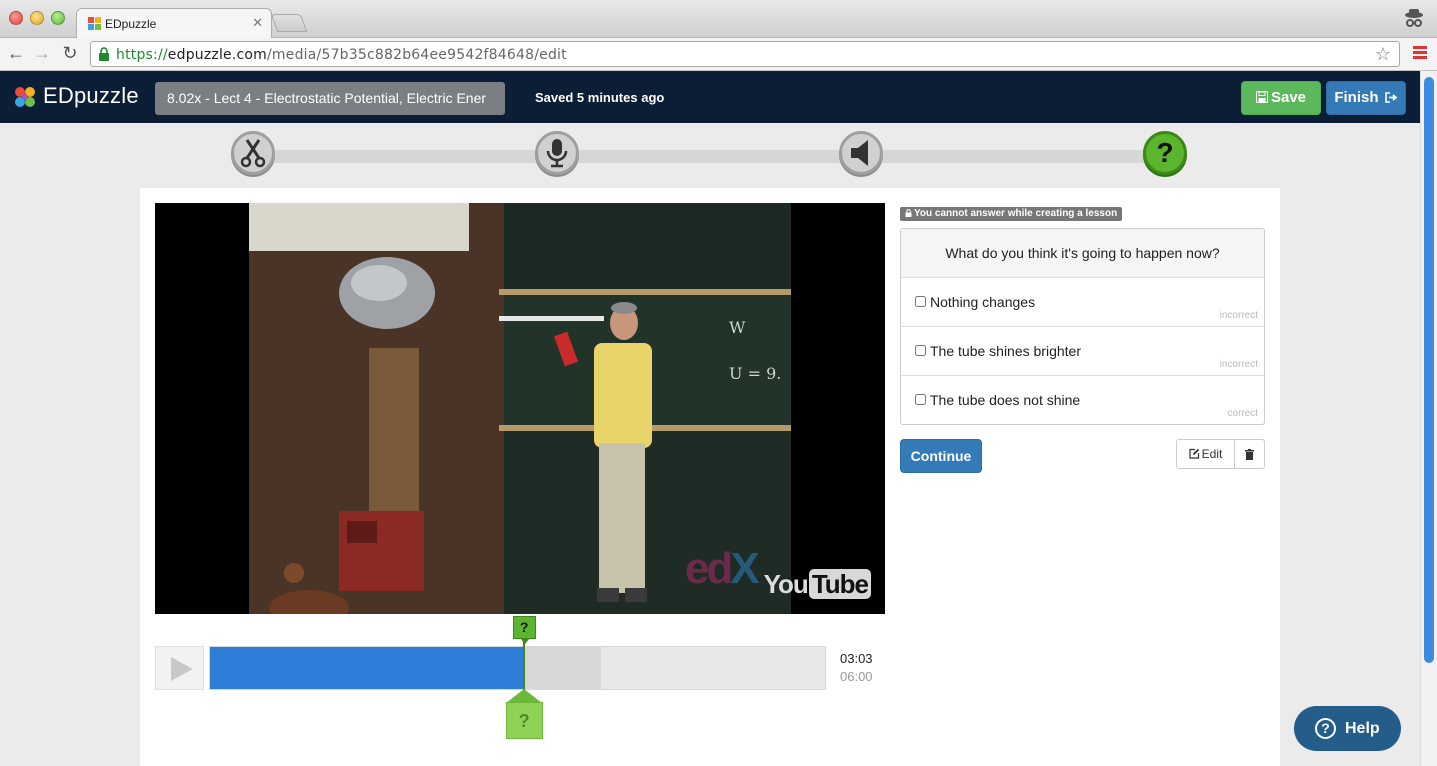 Image resolution: width=1437 pixels, height=766 pixels. What do you see at coordinates (70, 53) in the screenshot?
I see `reload-icon: ↻` at bounding box center [70, 53].